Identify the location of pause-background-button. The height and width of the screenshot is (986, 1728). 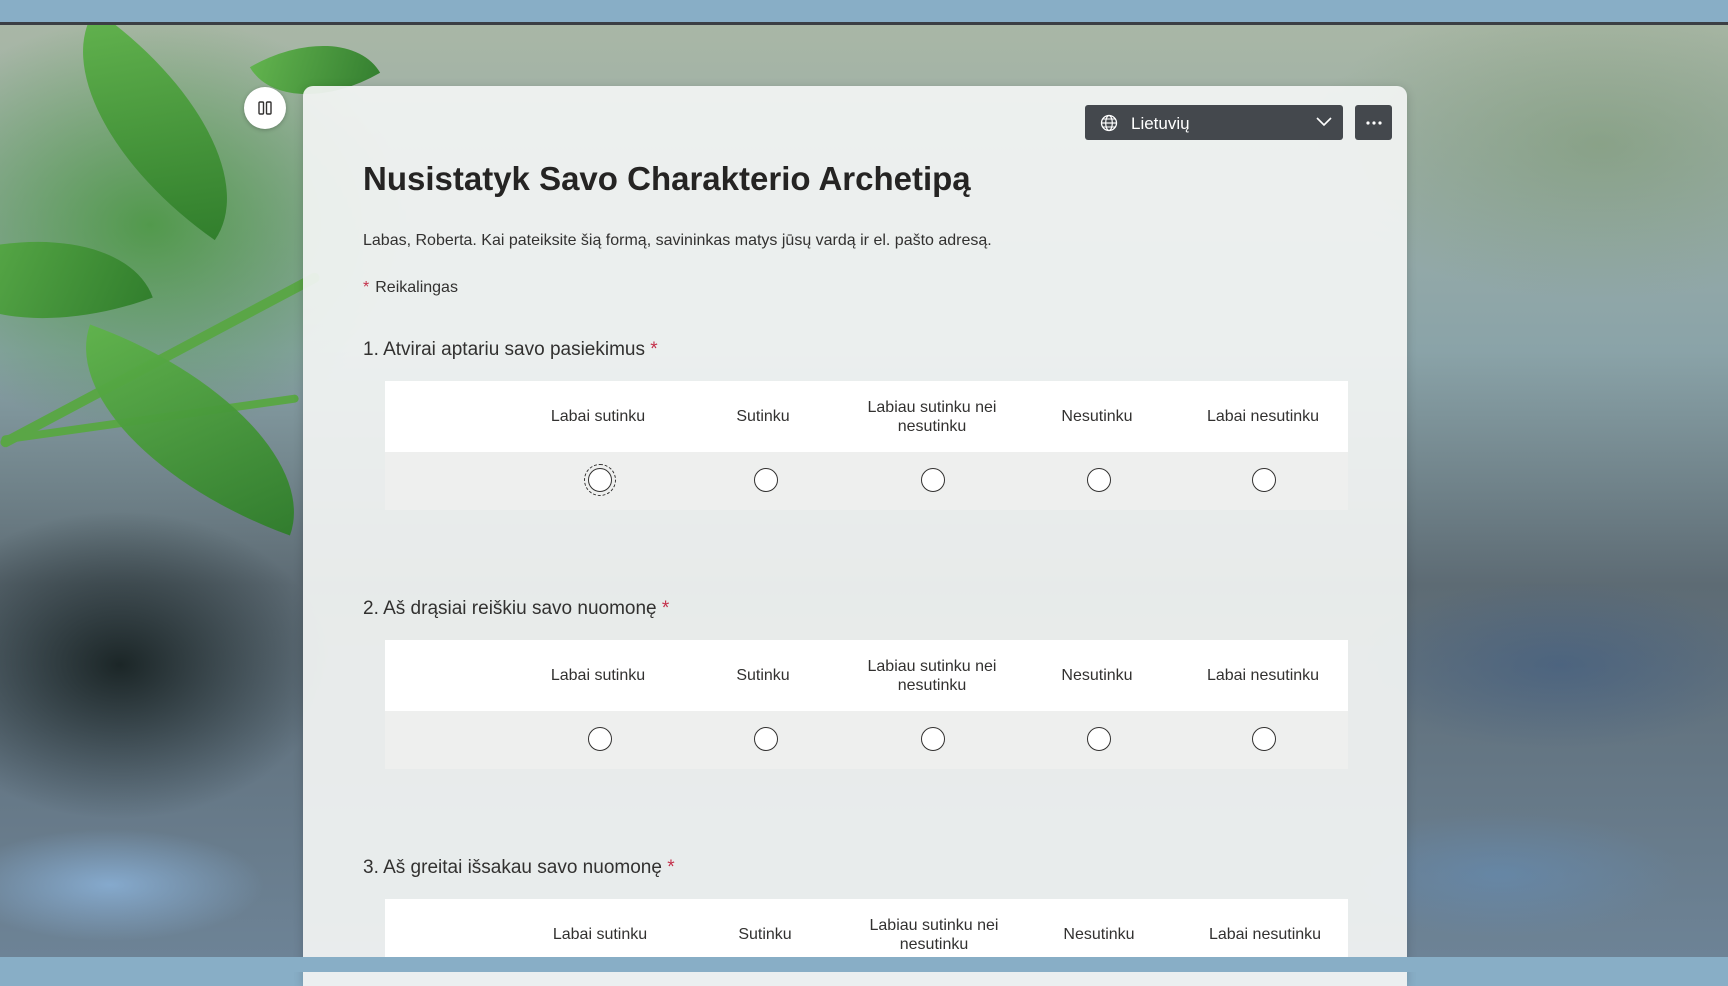
(265, 108).